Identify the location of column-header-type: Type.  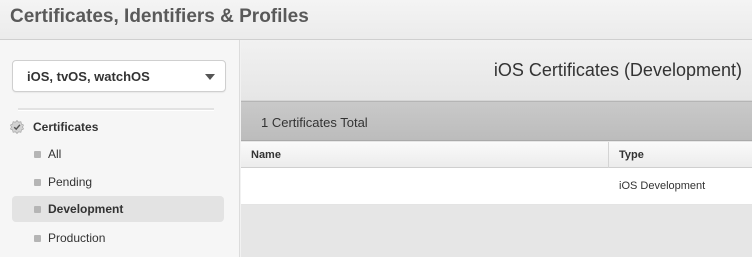
(680, 155).